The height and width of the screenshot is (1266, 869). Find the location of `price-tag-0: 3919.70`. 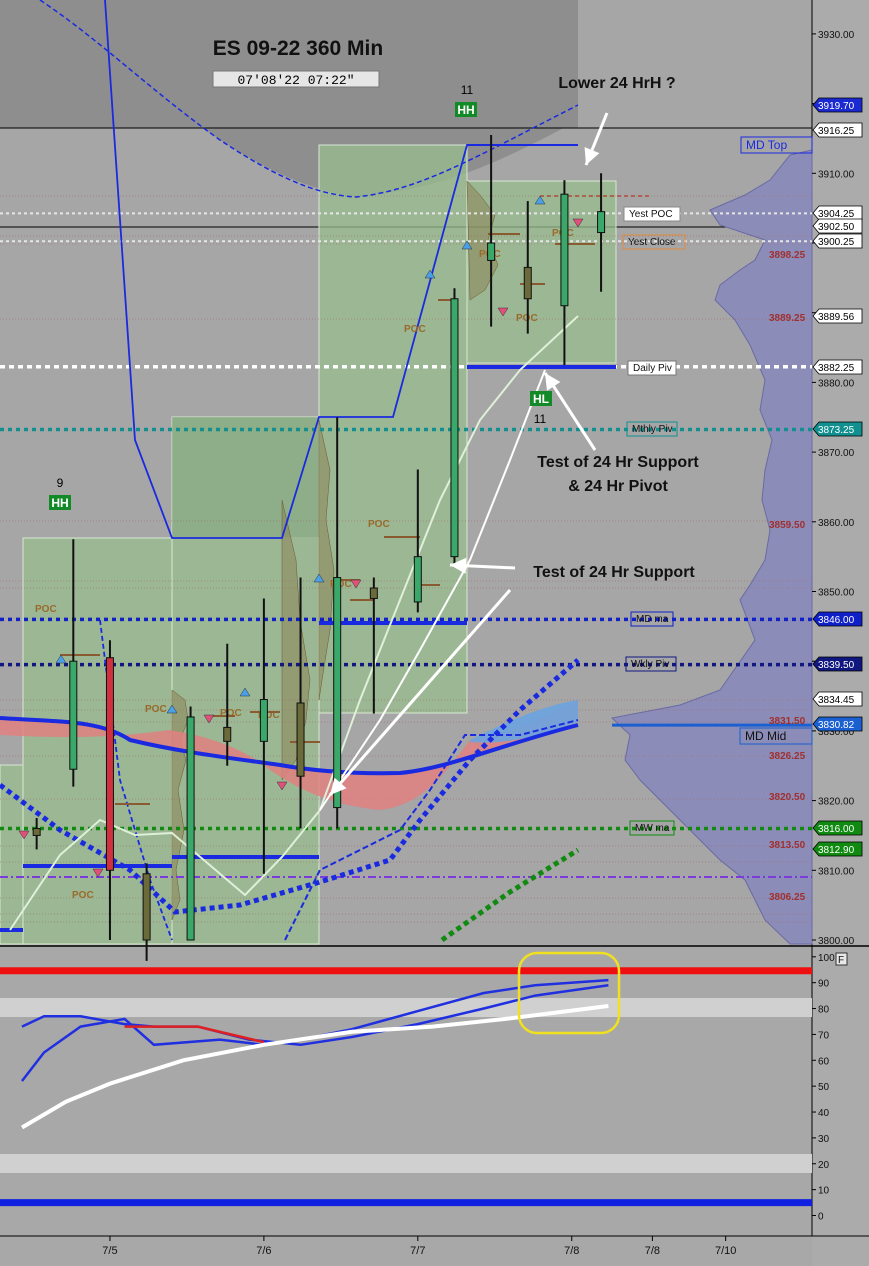

price-tag-0: 3919.70 is located at coordinates (836, 106).